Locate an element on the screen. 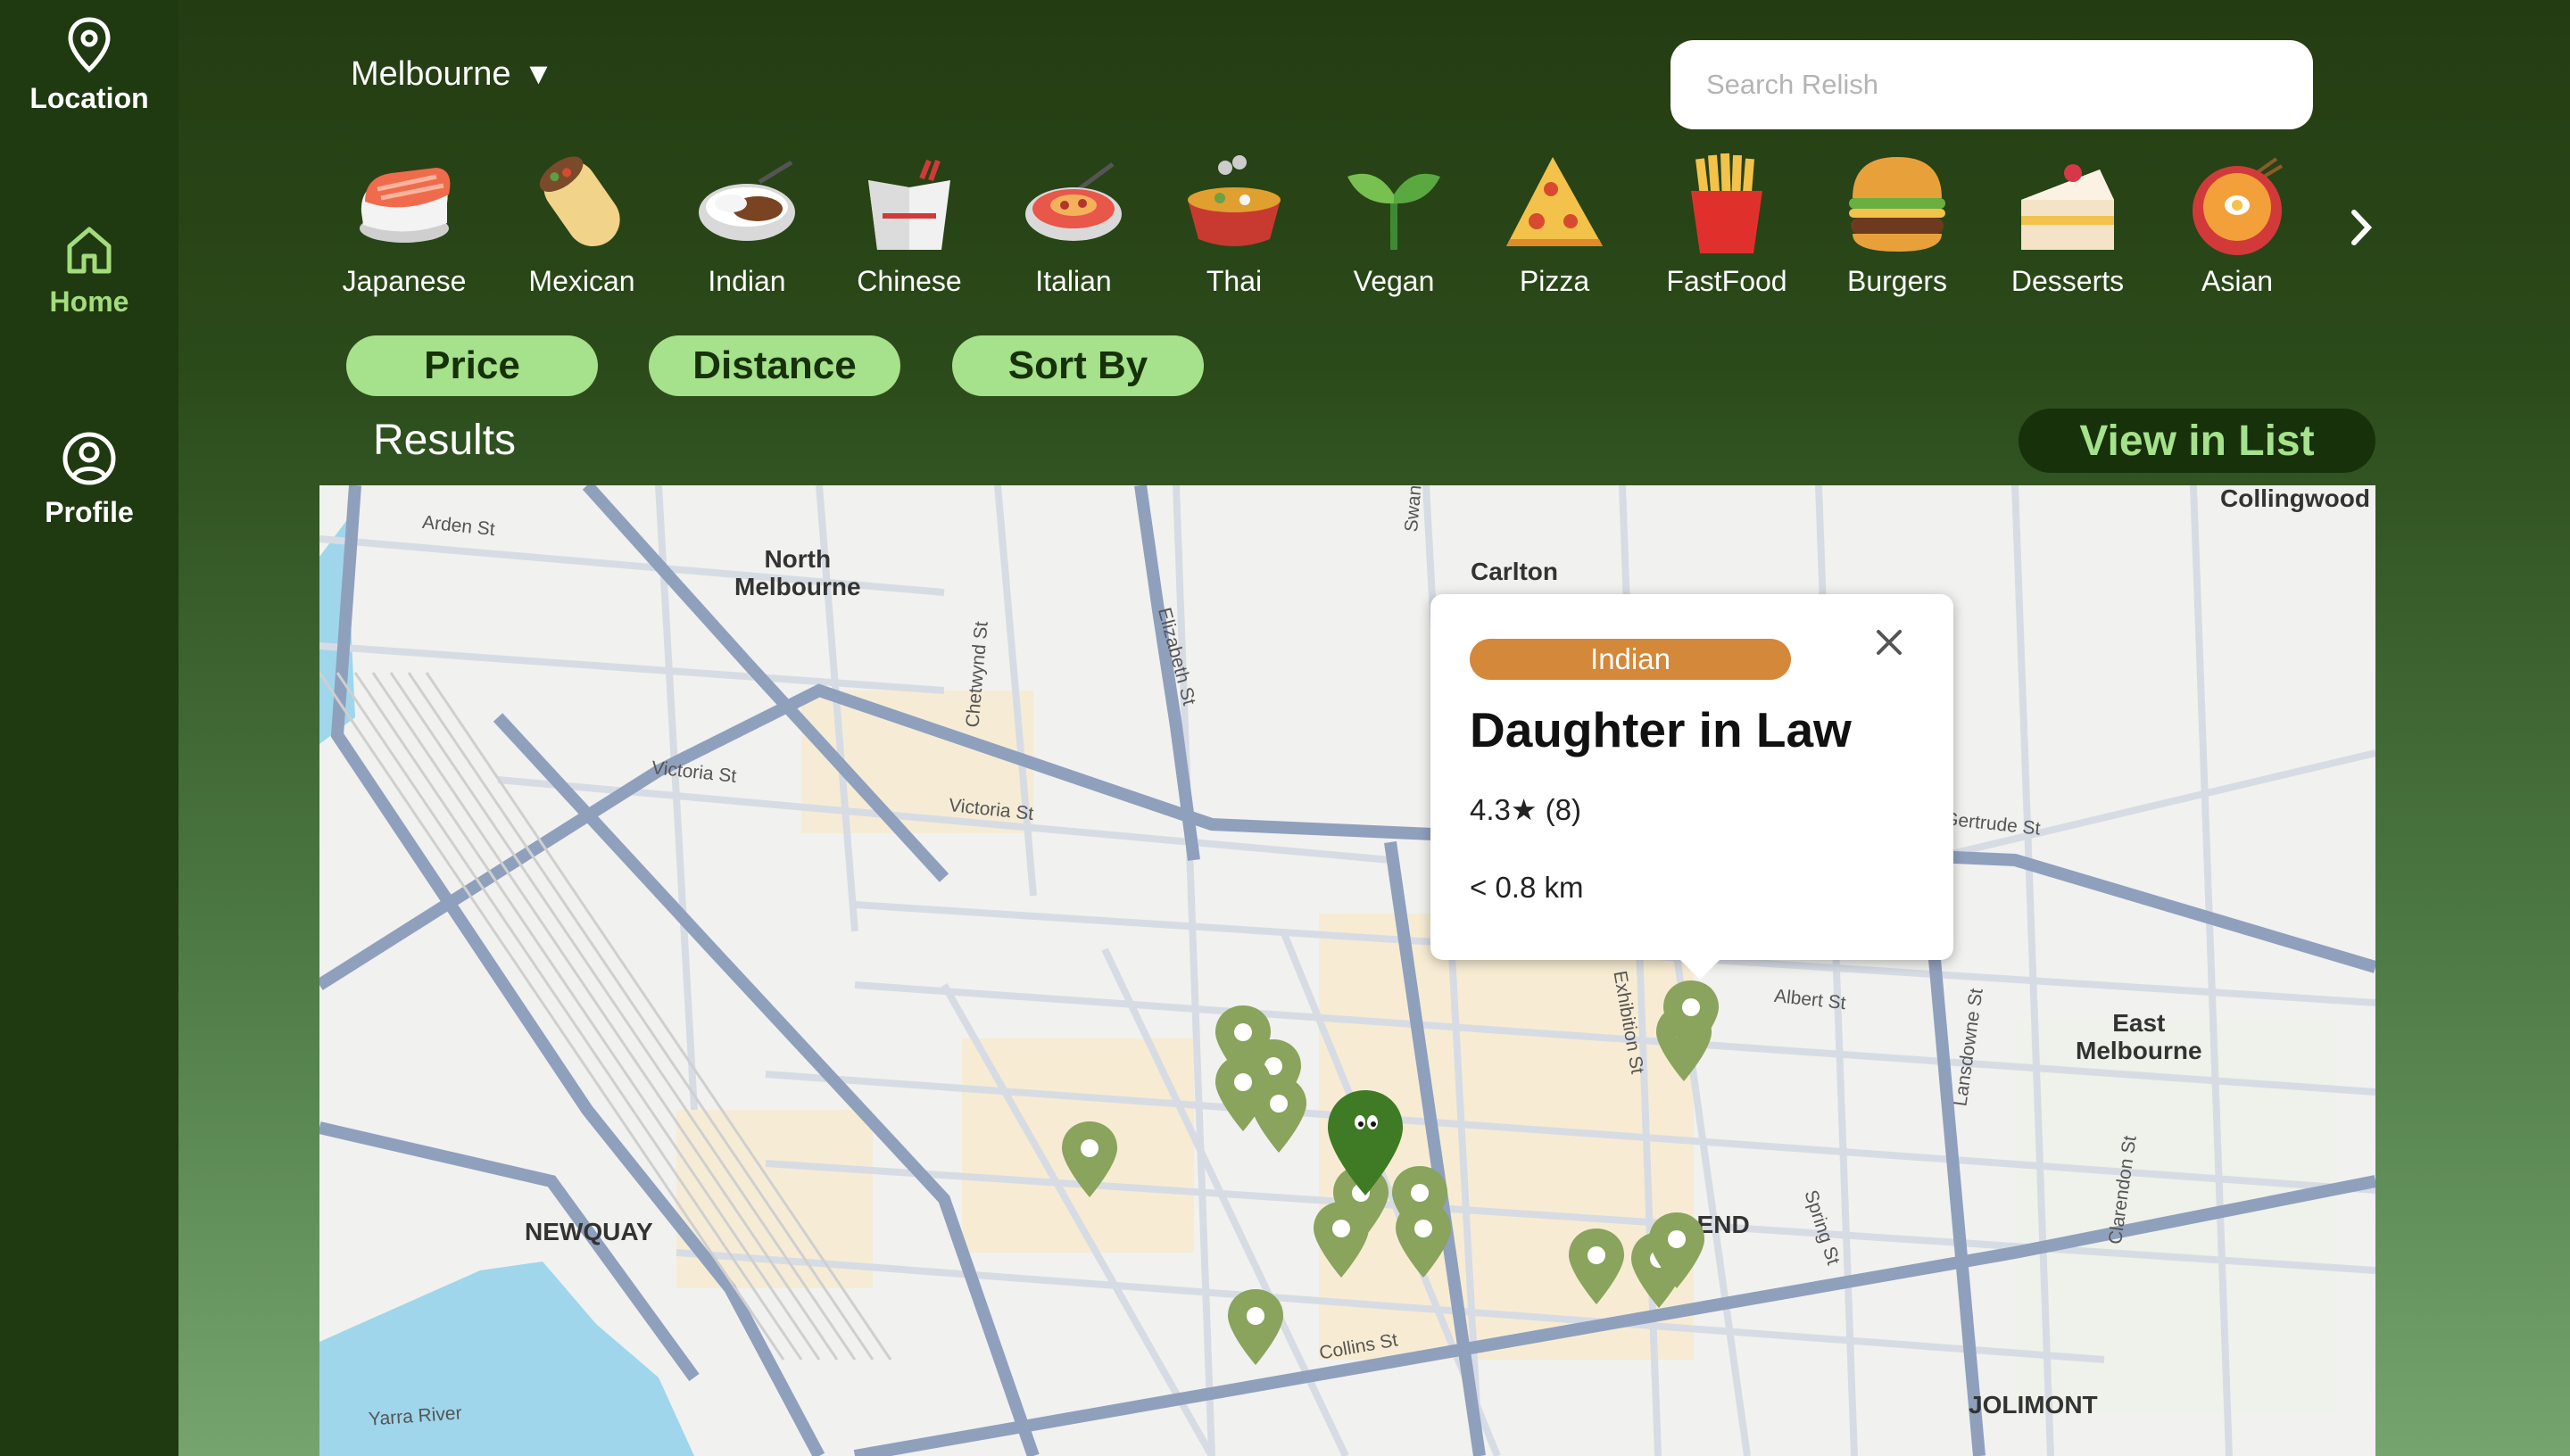 This screenshot has width=2570, height=1456. pizza-icon is located at coordinates (1554, 202).